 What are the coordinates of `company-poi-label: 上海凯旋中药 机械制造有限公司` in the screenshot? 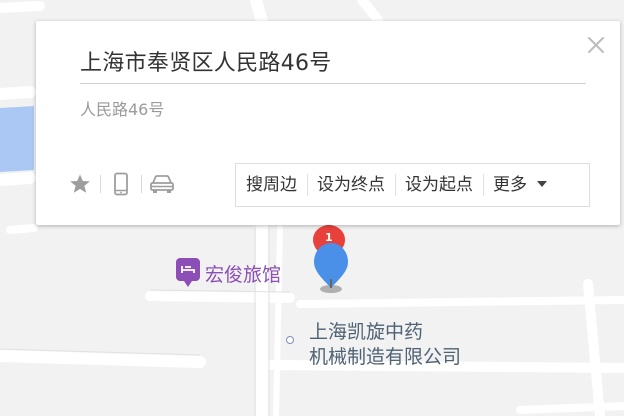 It's located at (385, 345).